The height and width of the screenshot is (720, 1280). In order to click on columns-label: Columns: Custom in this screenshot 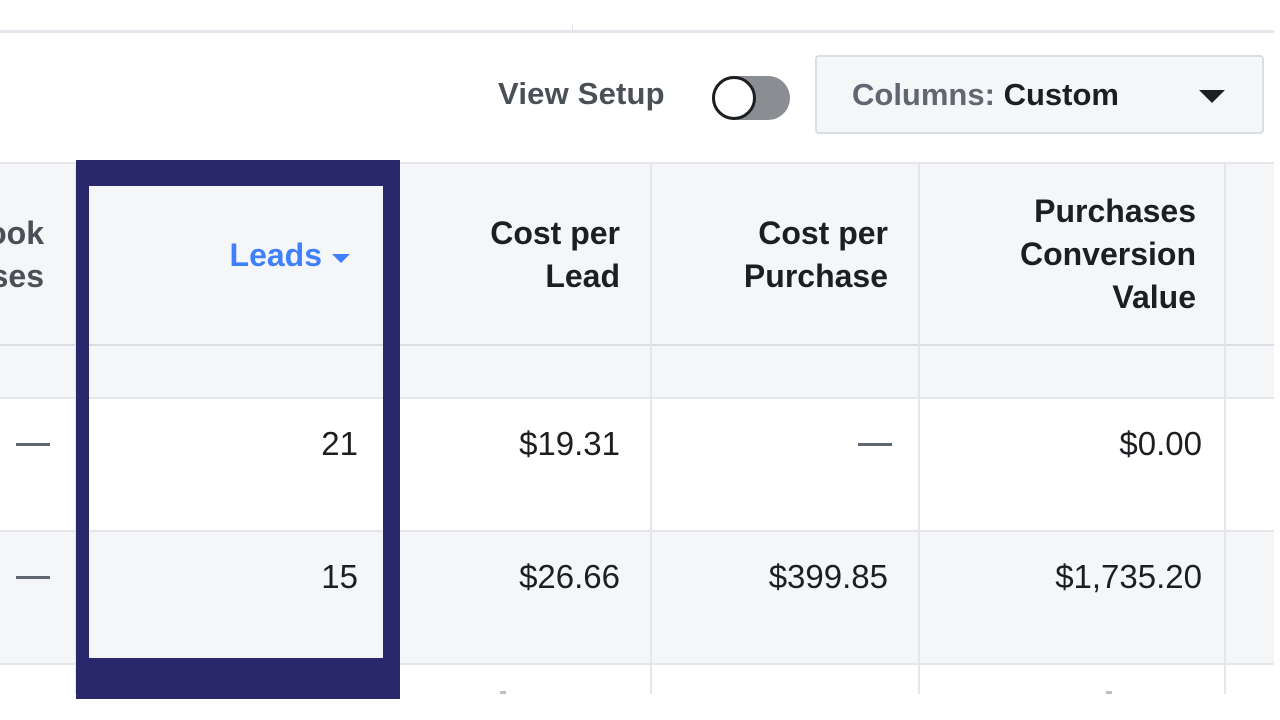, I will do `click(985, 95)`.